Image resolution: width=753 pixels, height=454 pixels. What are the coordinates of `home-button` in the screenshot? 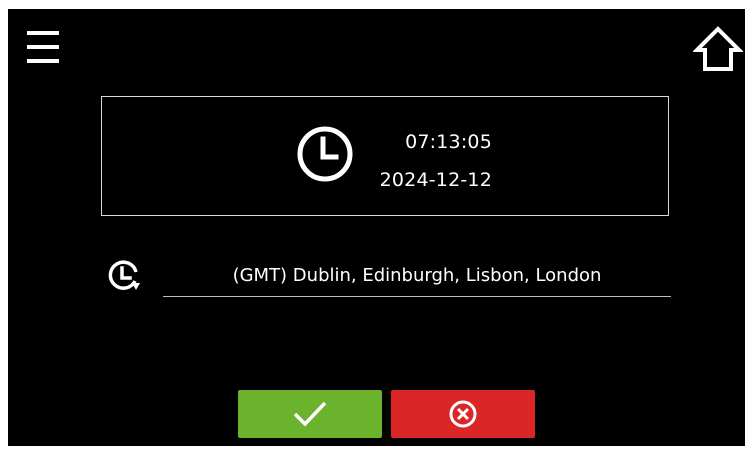 It's located at (718, 49).